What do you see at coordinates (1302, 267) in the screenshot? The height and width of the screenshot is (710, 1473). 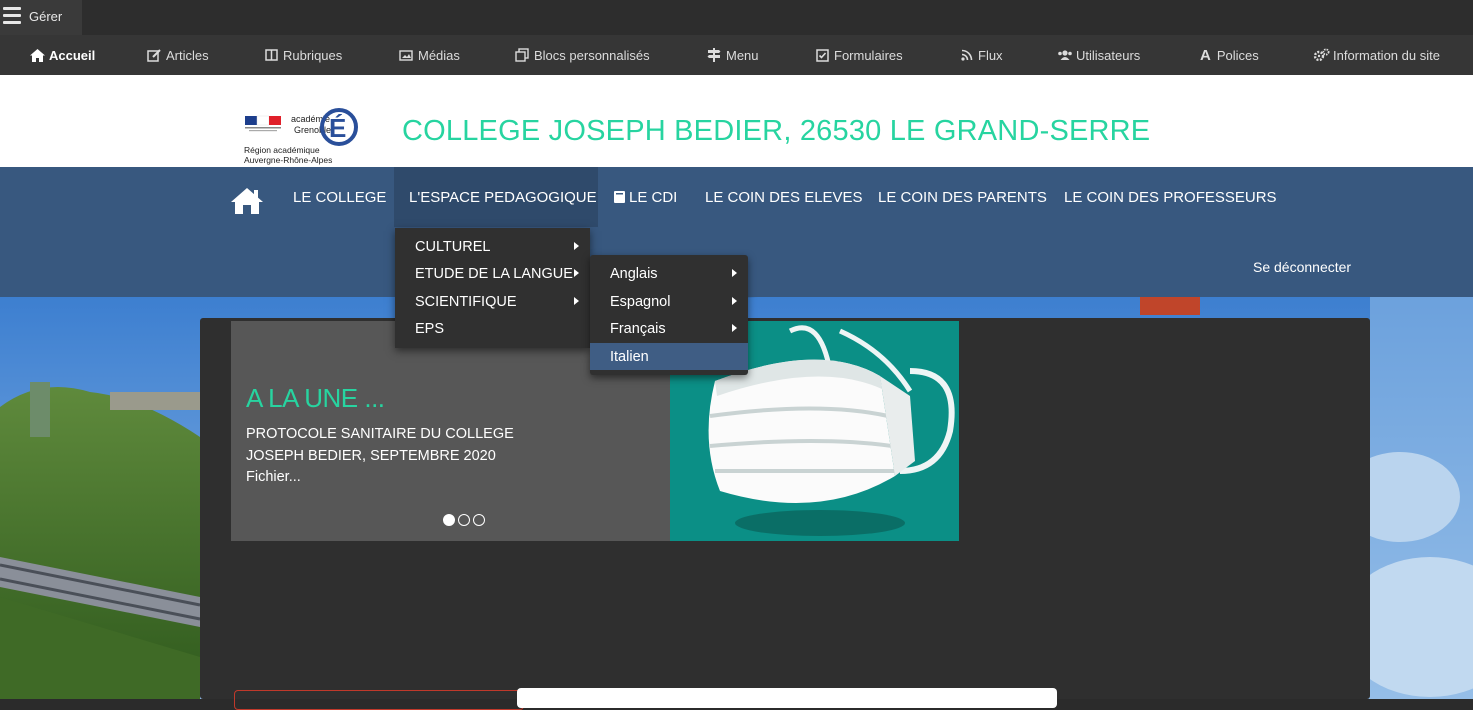 I see `logout-link: Se déconnecter` at bounding box center [1302, 267].